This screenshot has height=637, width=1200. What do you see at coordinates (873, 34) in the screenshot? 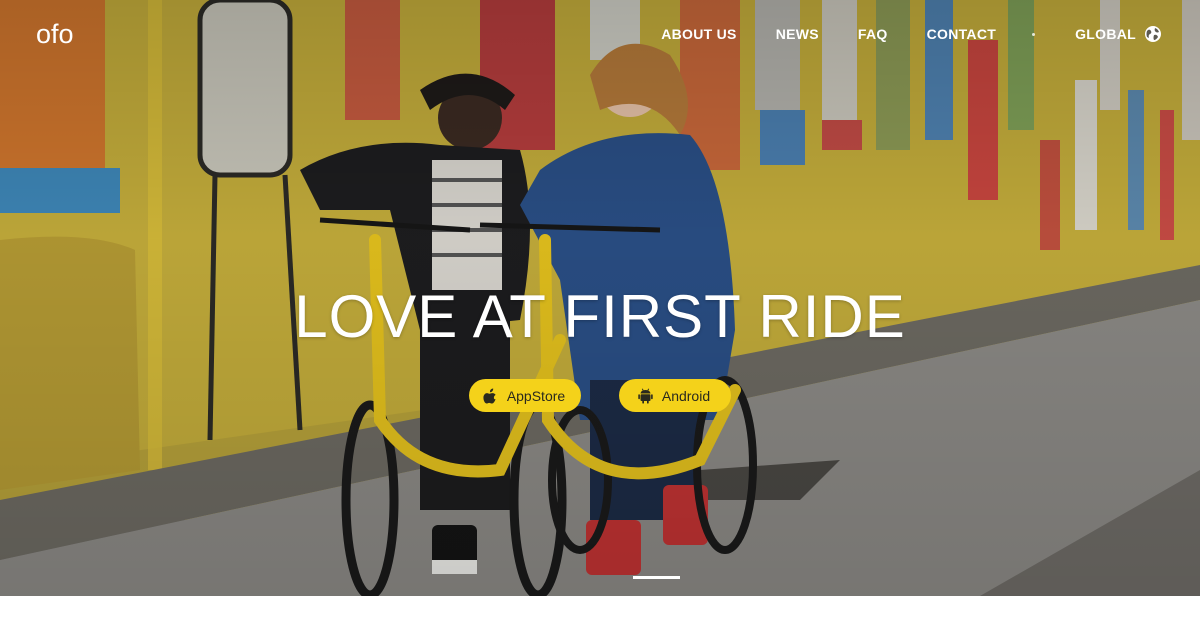
I see `nav-faq: FAQ` at bounding box center [873, 34].